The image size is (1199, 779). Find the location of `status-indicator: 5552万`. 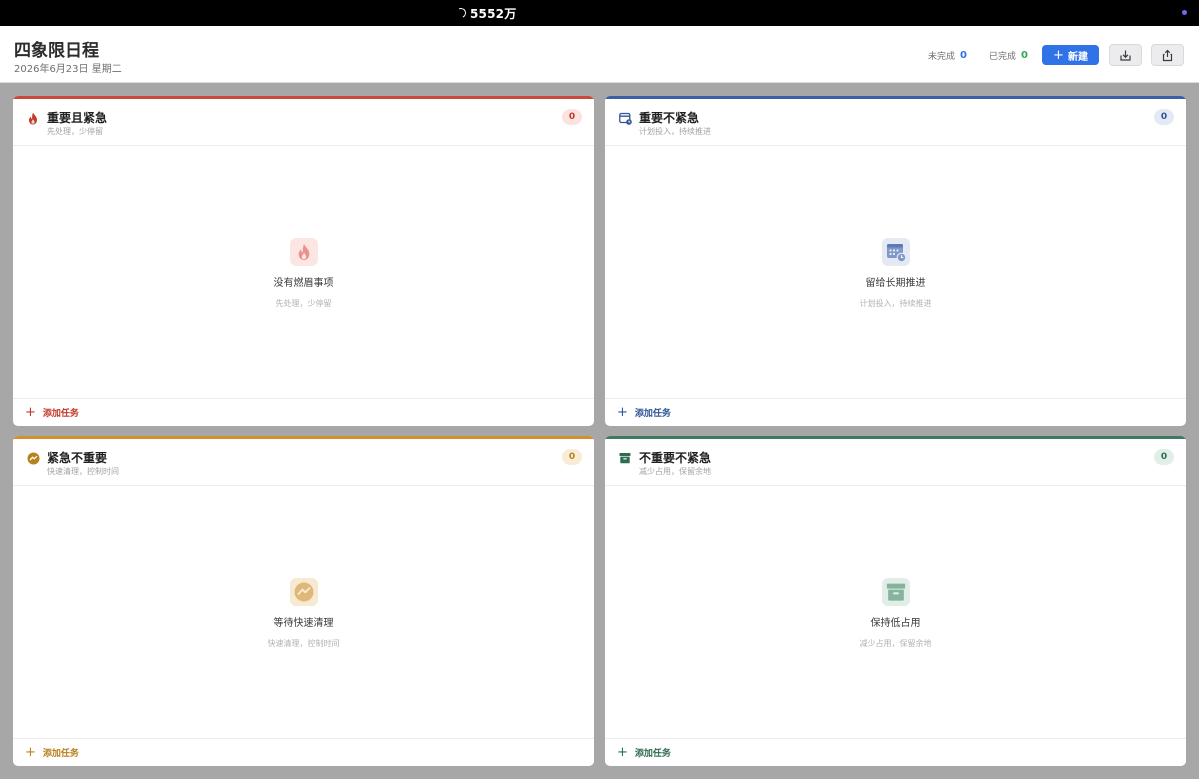

status-indicator: 5552万 is located at coordinates (485, 13).